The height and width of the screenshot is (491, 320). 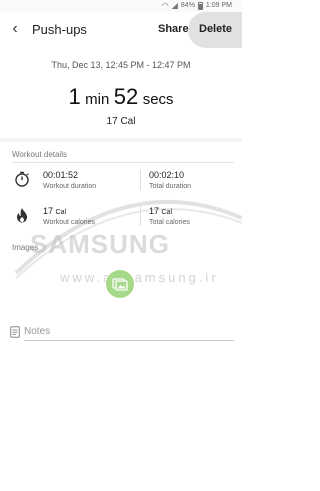 I want to click on total-duration-label: Total duration, so click(x=170, y=186).